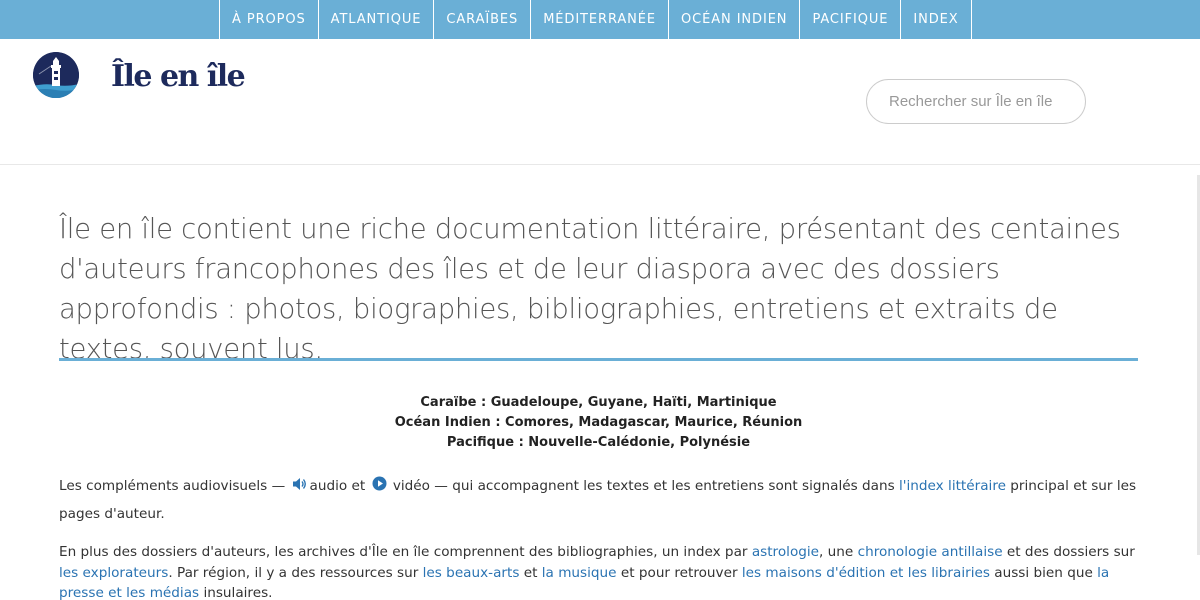  I want to click on p1-audio-text: audio et, so click(337, 486).